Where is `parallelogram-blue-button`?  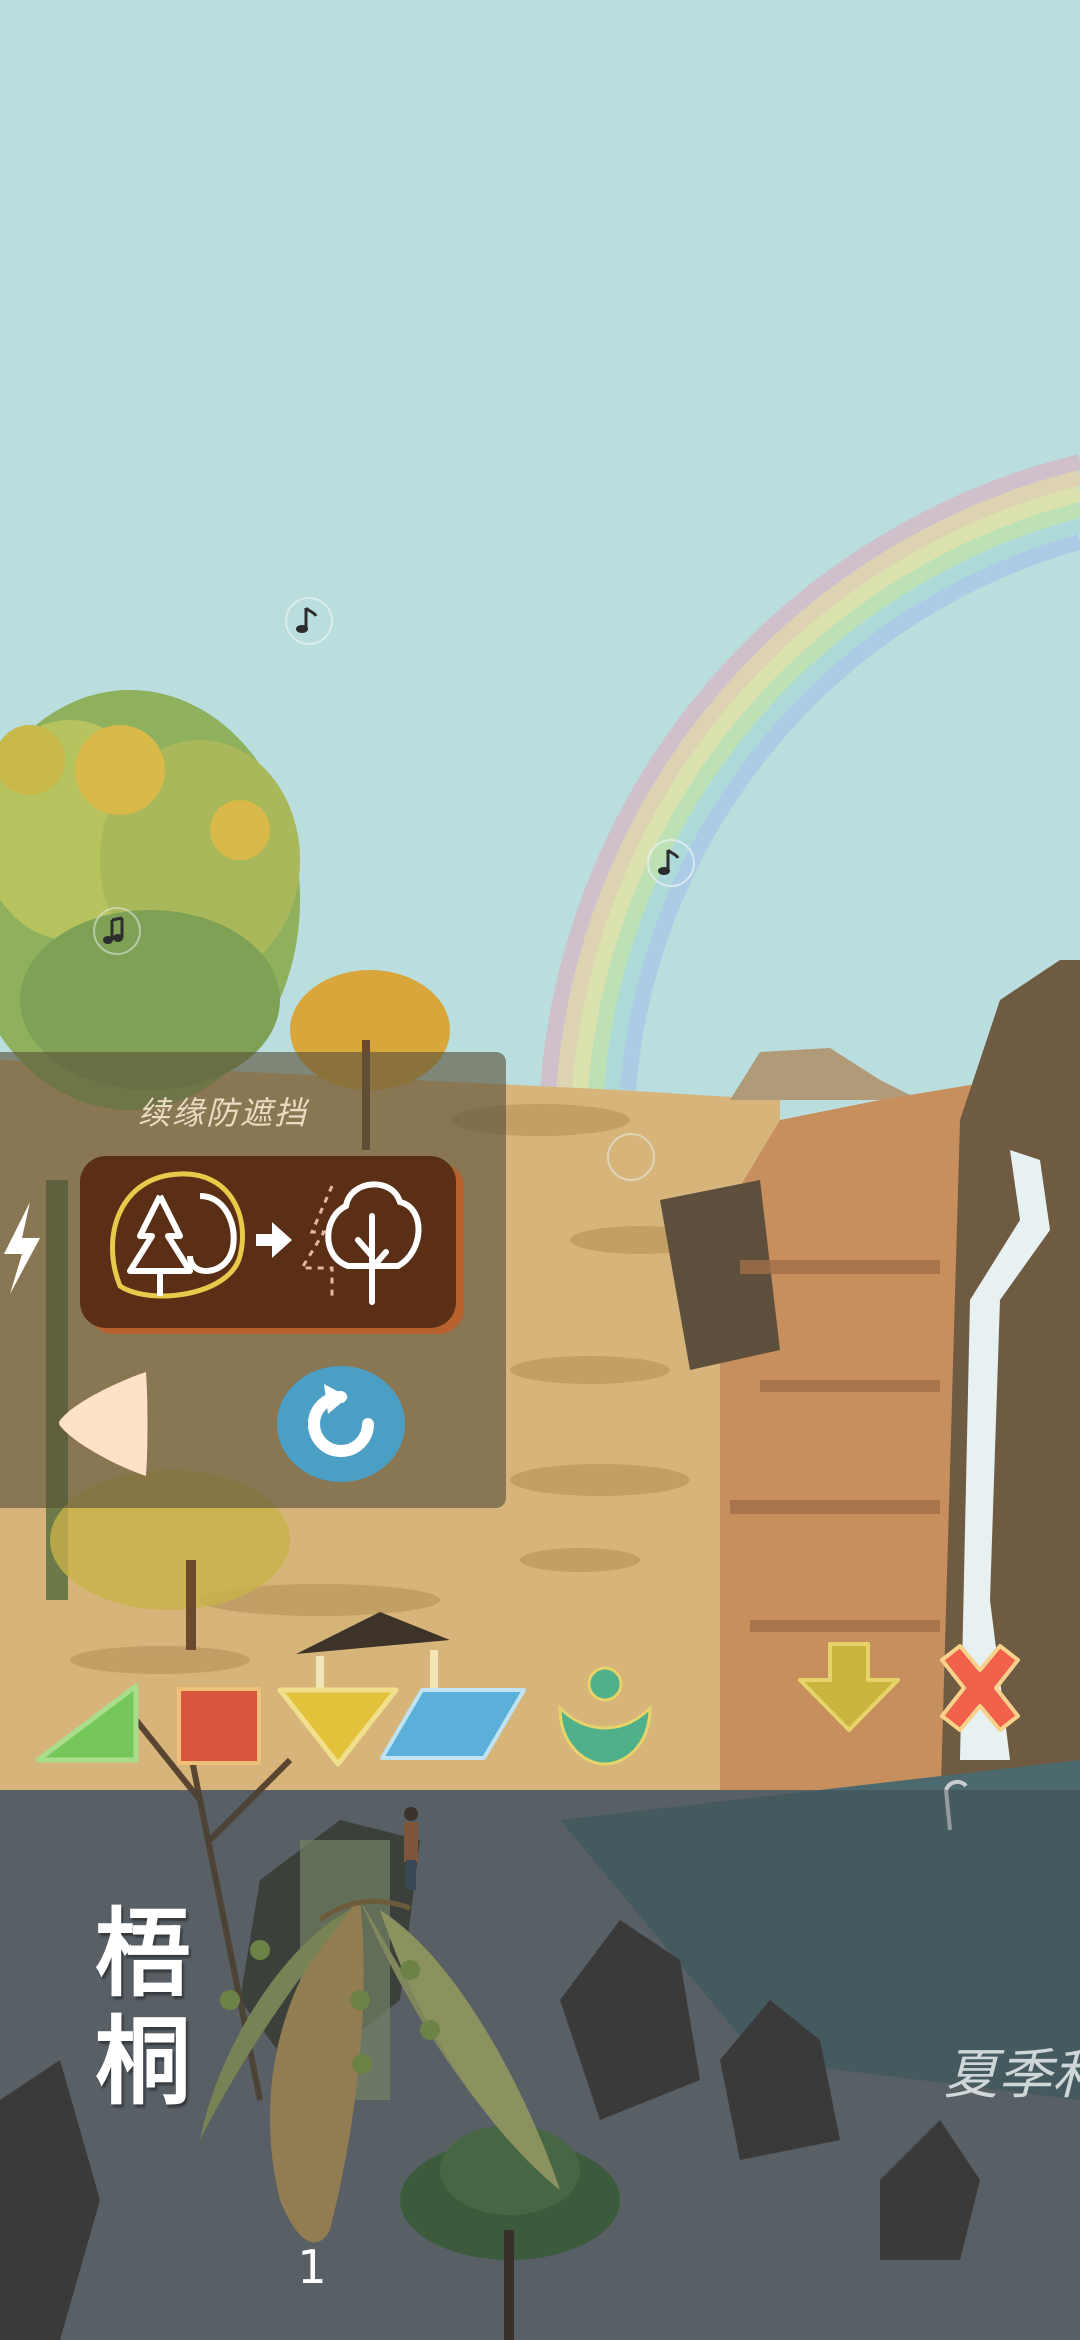
parallelogram-blue-button is located at coordinates (453, 1724).